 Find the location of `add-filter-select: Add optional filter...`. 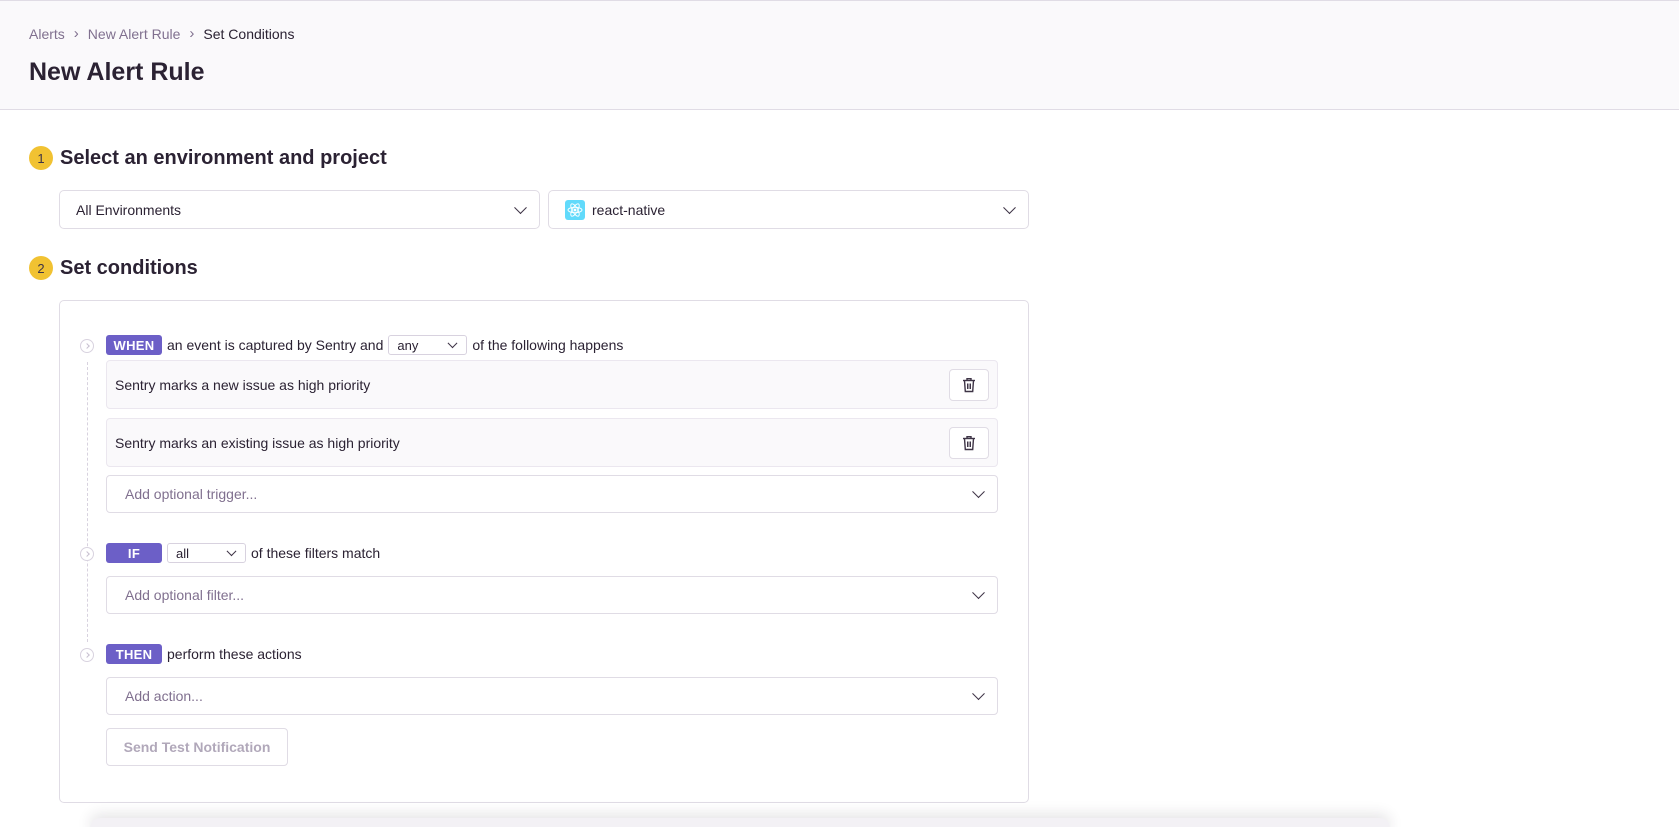

add-filter-select: Add optional filter... is located at coordinates (552, 595).